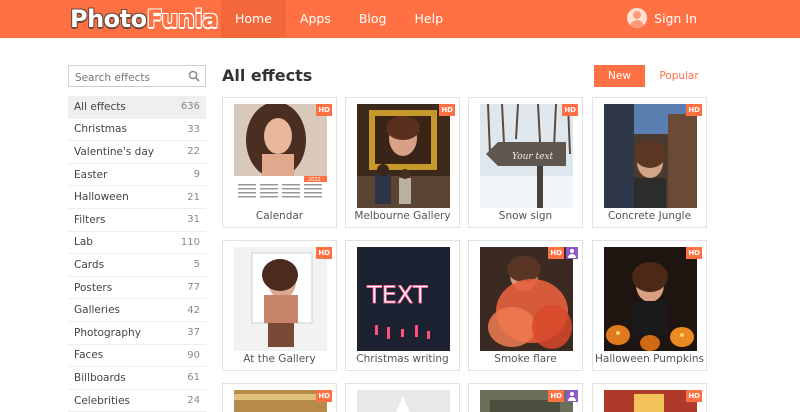  I want to click on effect-card, so click(402, 397).